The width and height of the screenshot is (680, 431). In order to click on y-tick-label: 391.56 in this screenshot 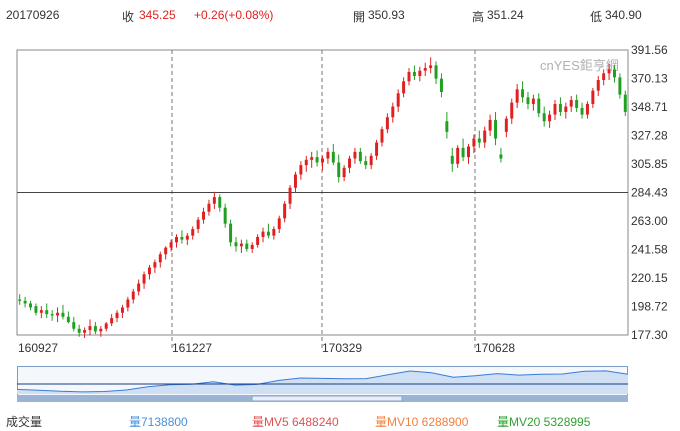, I will do `click(649, 50)`.